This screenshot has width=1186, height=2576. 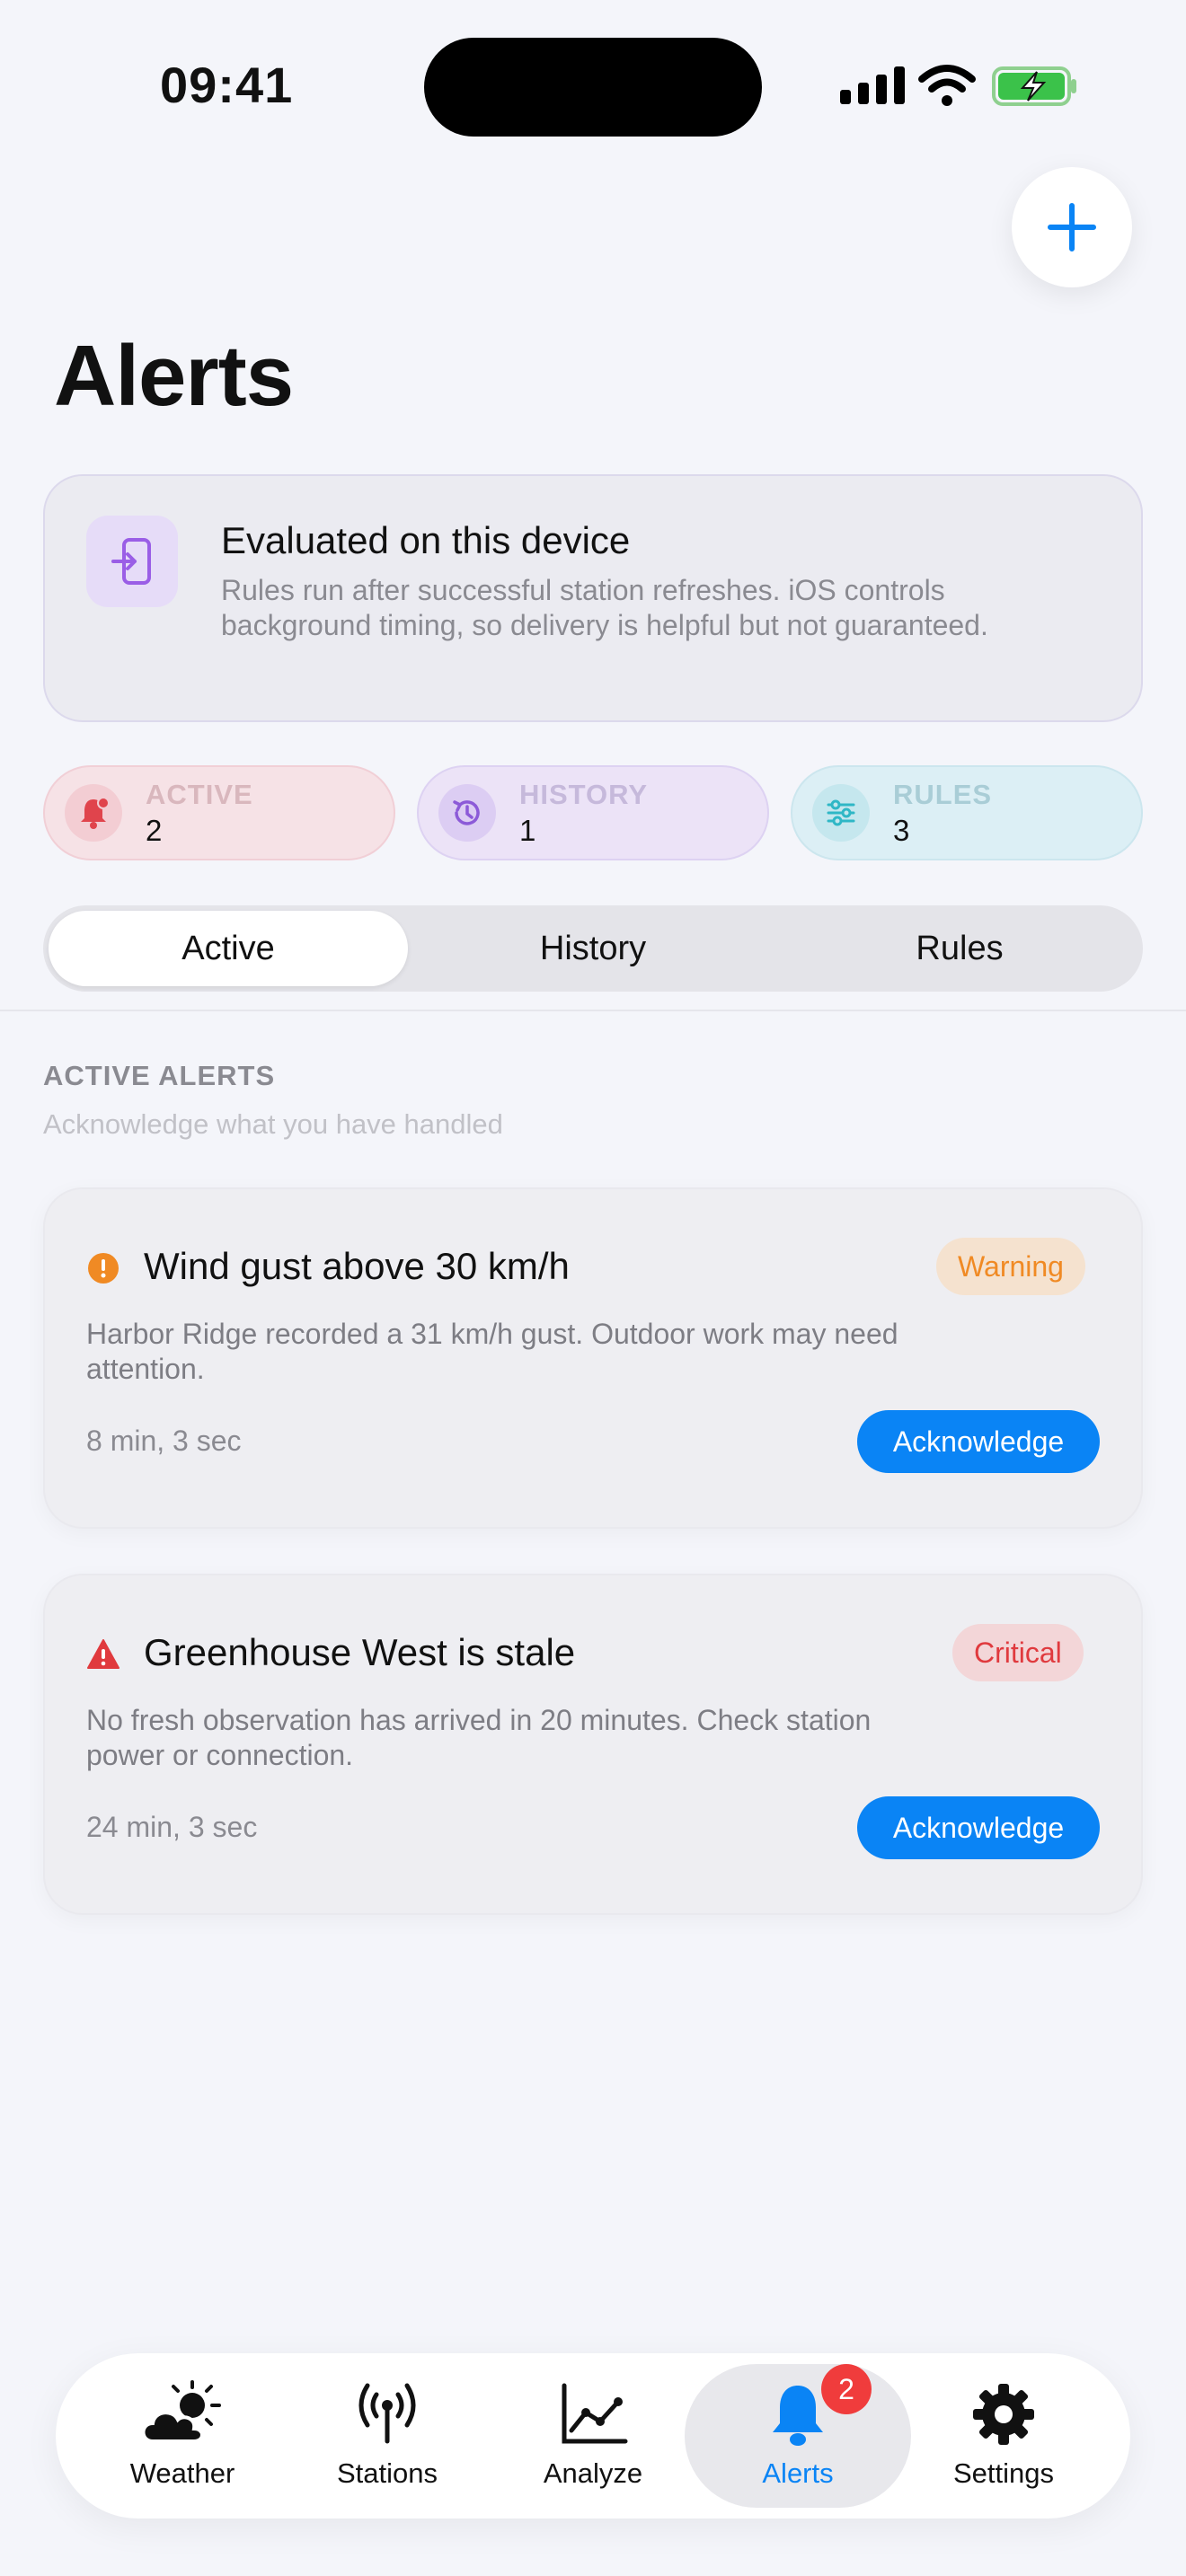 What do you see at coordinates (357, 1266) in the screenshot?
I see `alert-title: Wind gust above 30 km/h` at bounding box center [357, 1266].